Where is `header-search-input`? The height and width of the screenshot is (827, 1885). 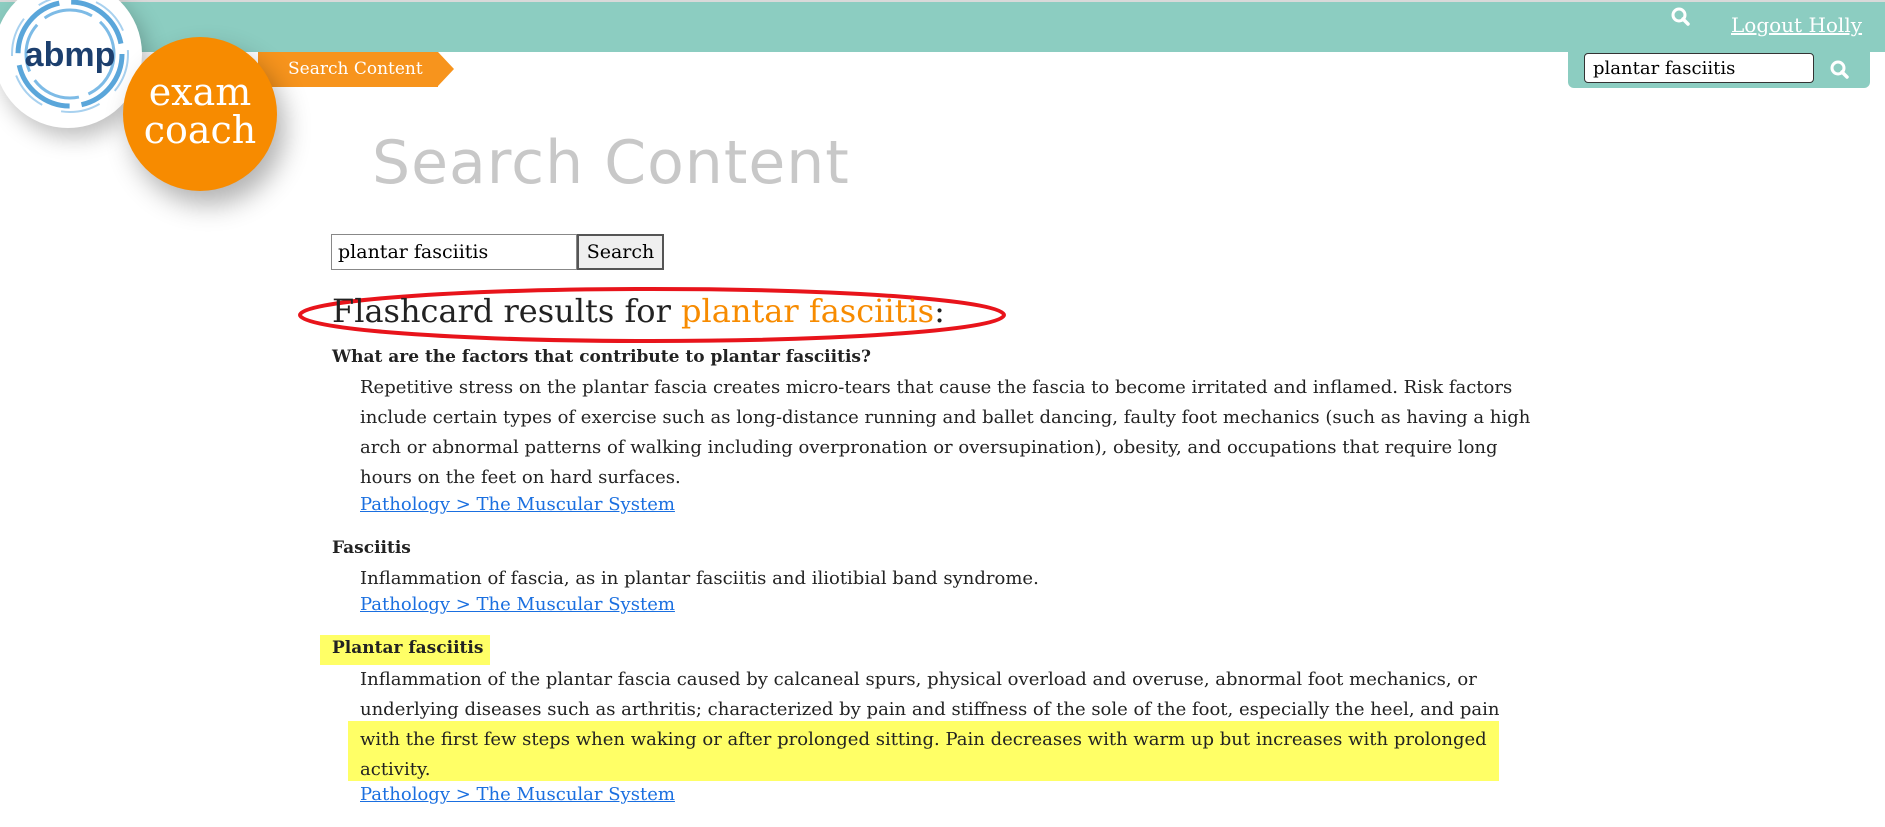
header-search-input is located at coordinates (1699, 68).